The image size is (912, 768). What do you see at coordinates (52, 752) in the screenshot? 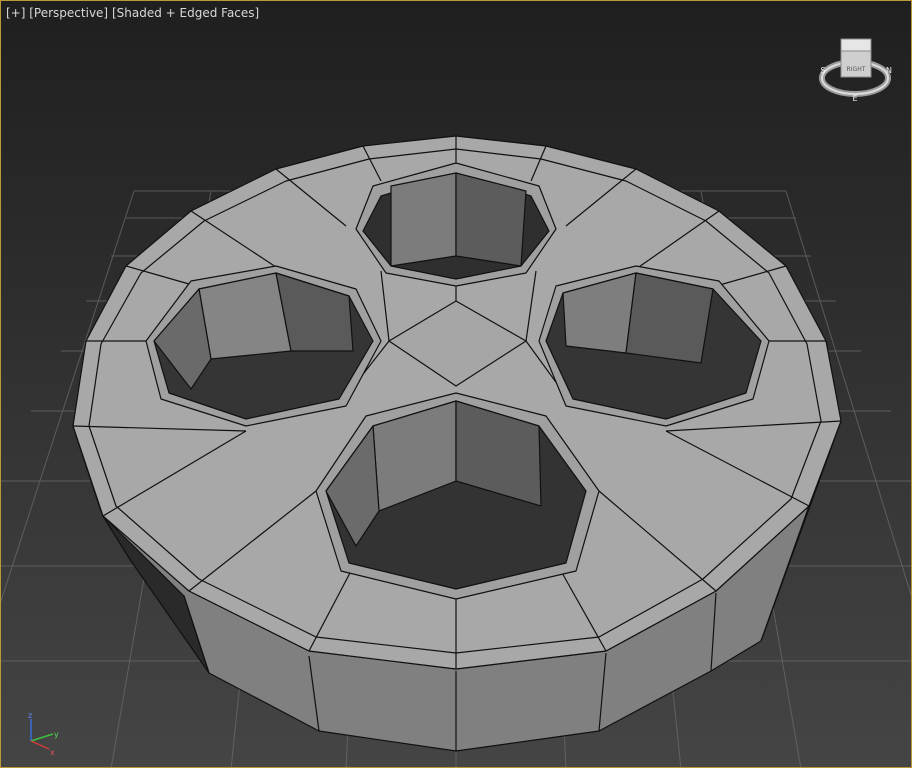
I see `axis-x-label: x` at bounding box center [52, 752].